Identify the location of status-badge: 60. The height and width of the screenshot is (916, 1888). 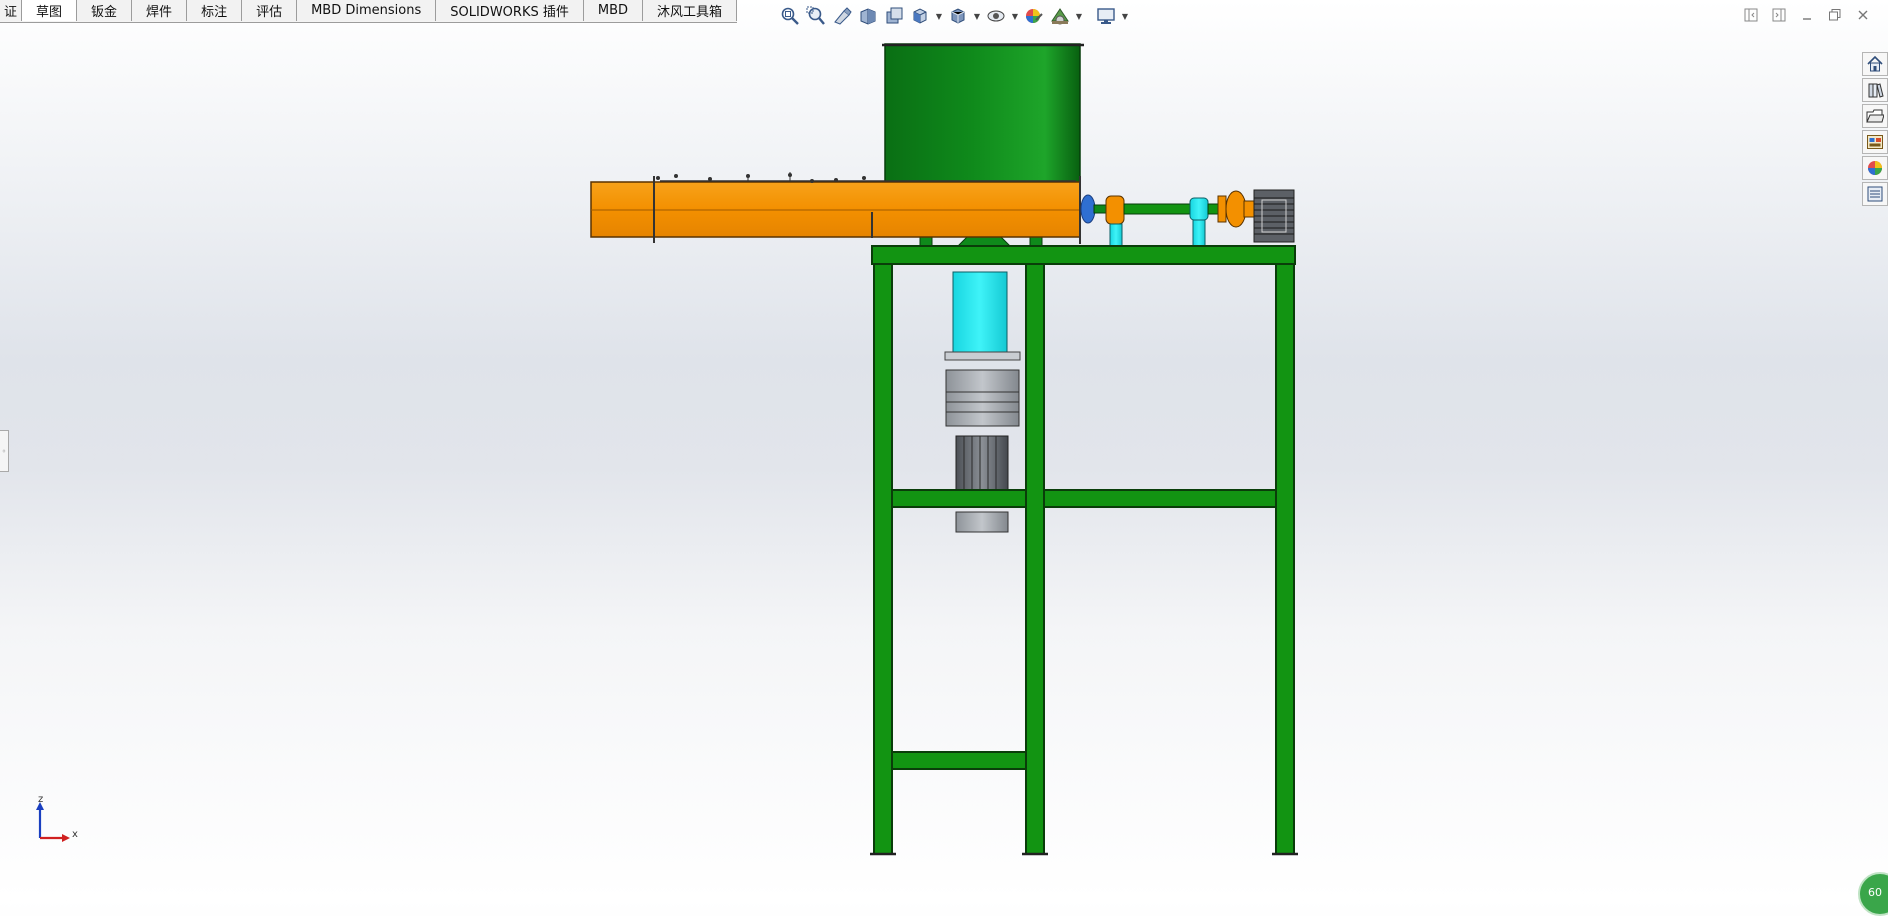
(1873, 894).